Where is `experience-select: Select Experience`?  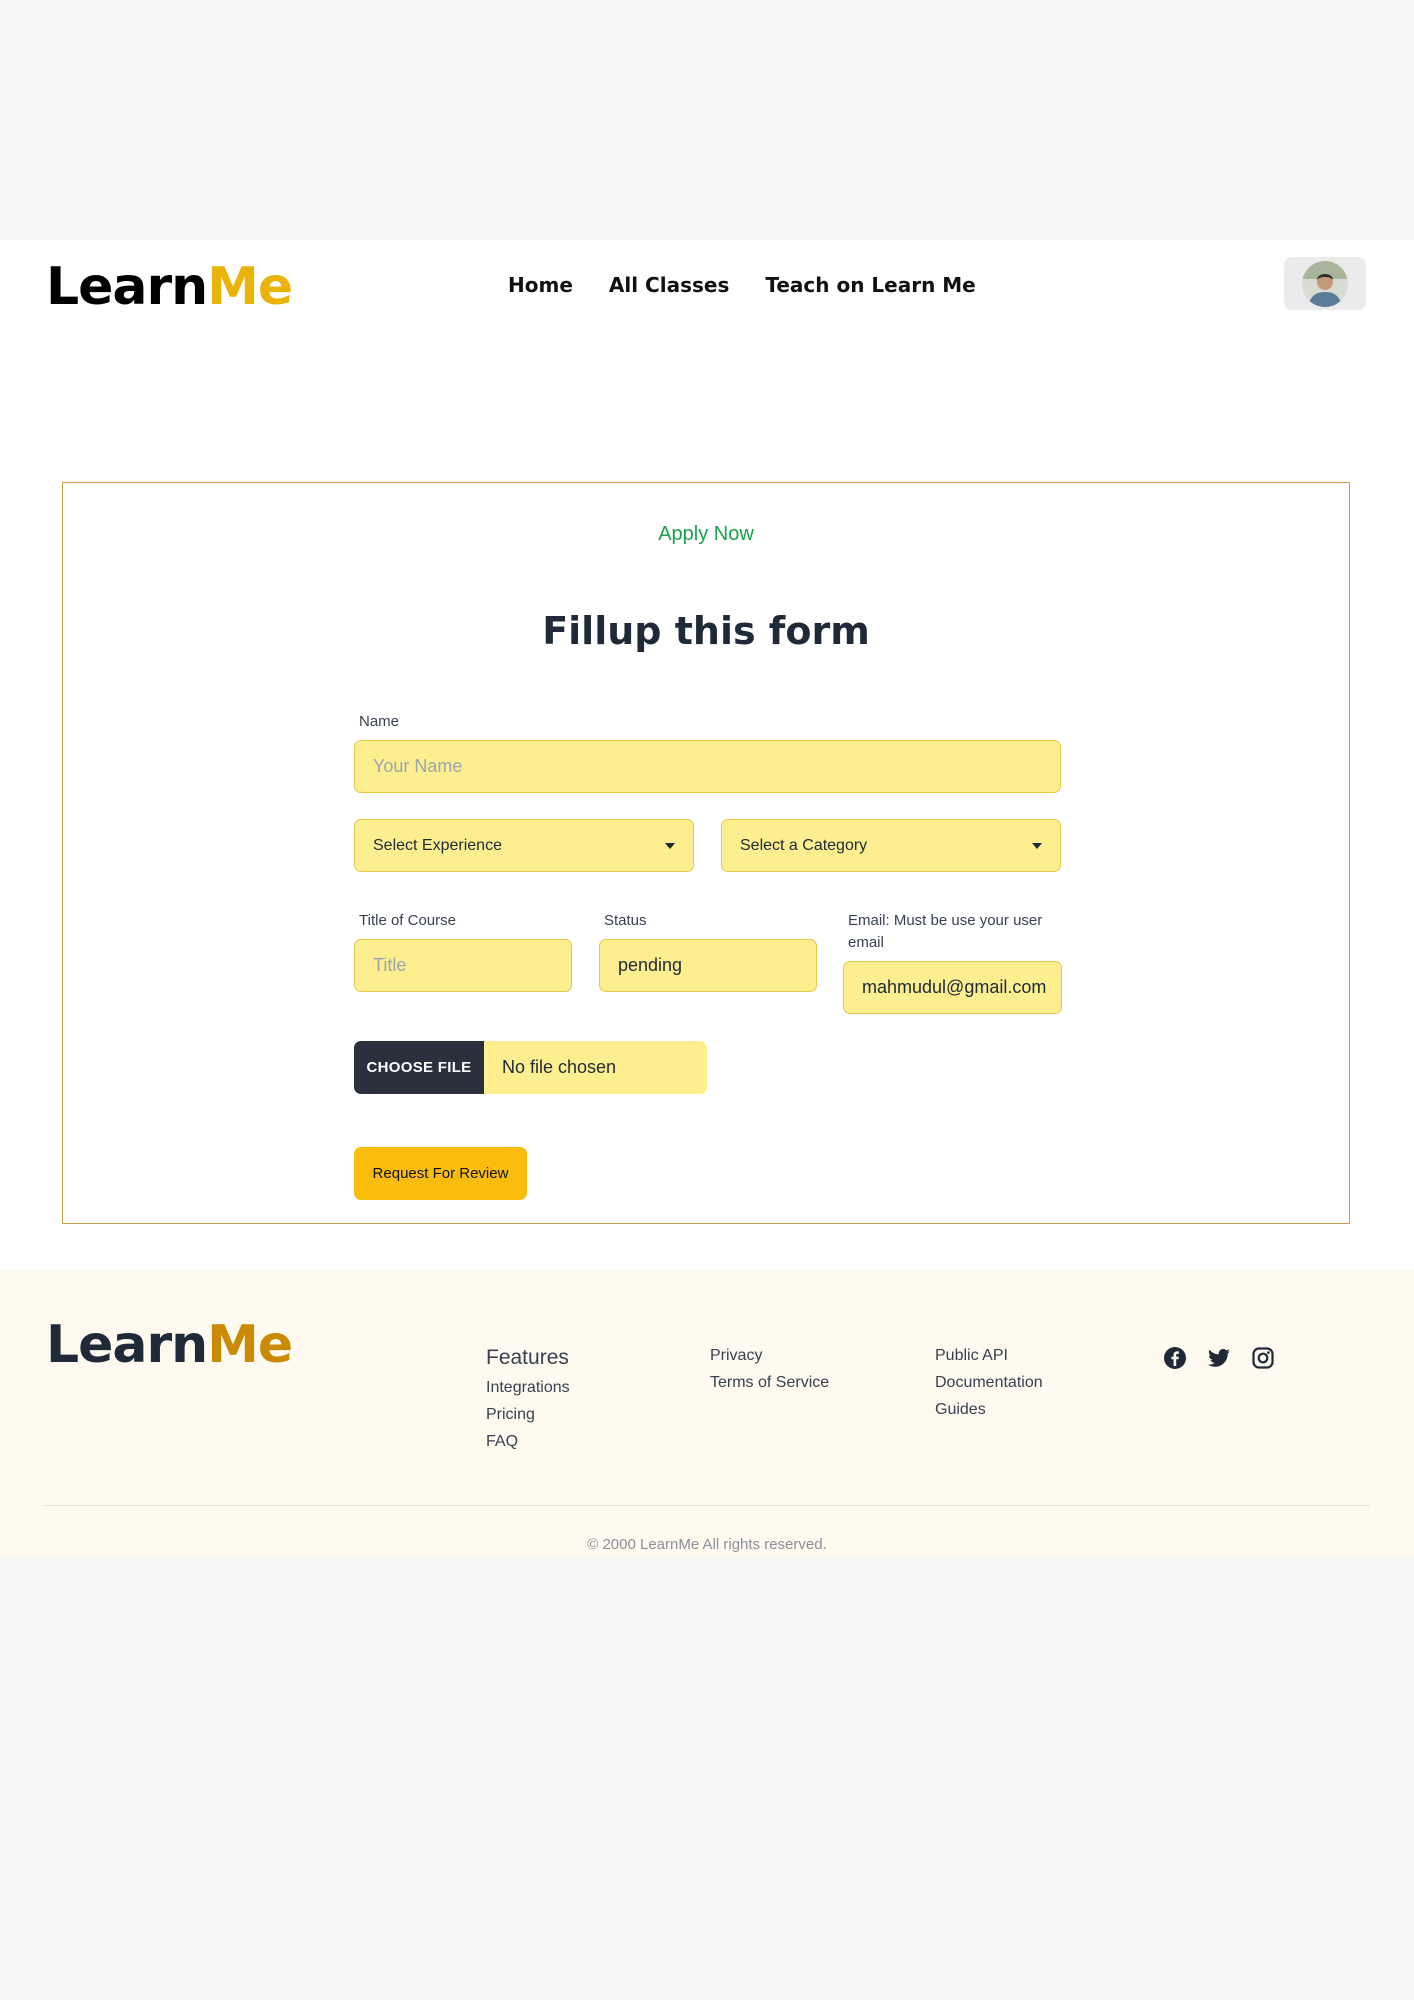 experience-select: Select Experience is located at coordinates (524, 845).